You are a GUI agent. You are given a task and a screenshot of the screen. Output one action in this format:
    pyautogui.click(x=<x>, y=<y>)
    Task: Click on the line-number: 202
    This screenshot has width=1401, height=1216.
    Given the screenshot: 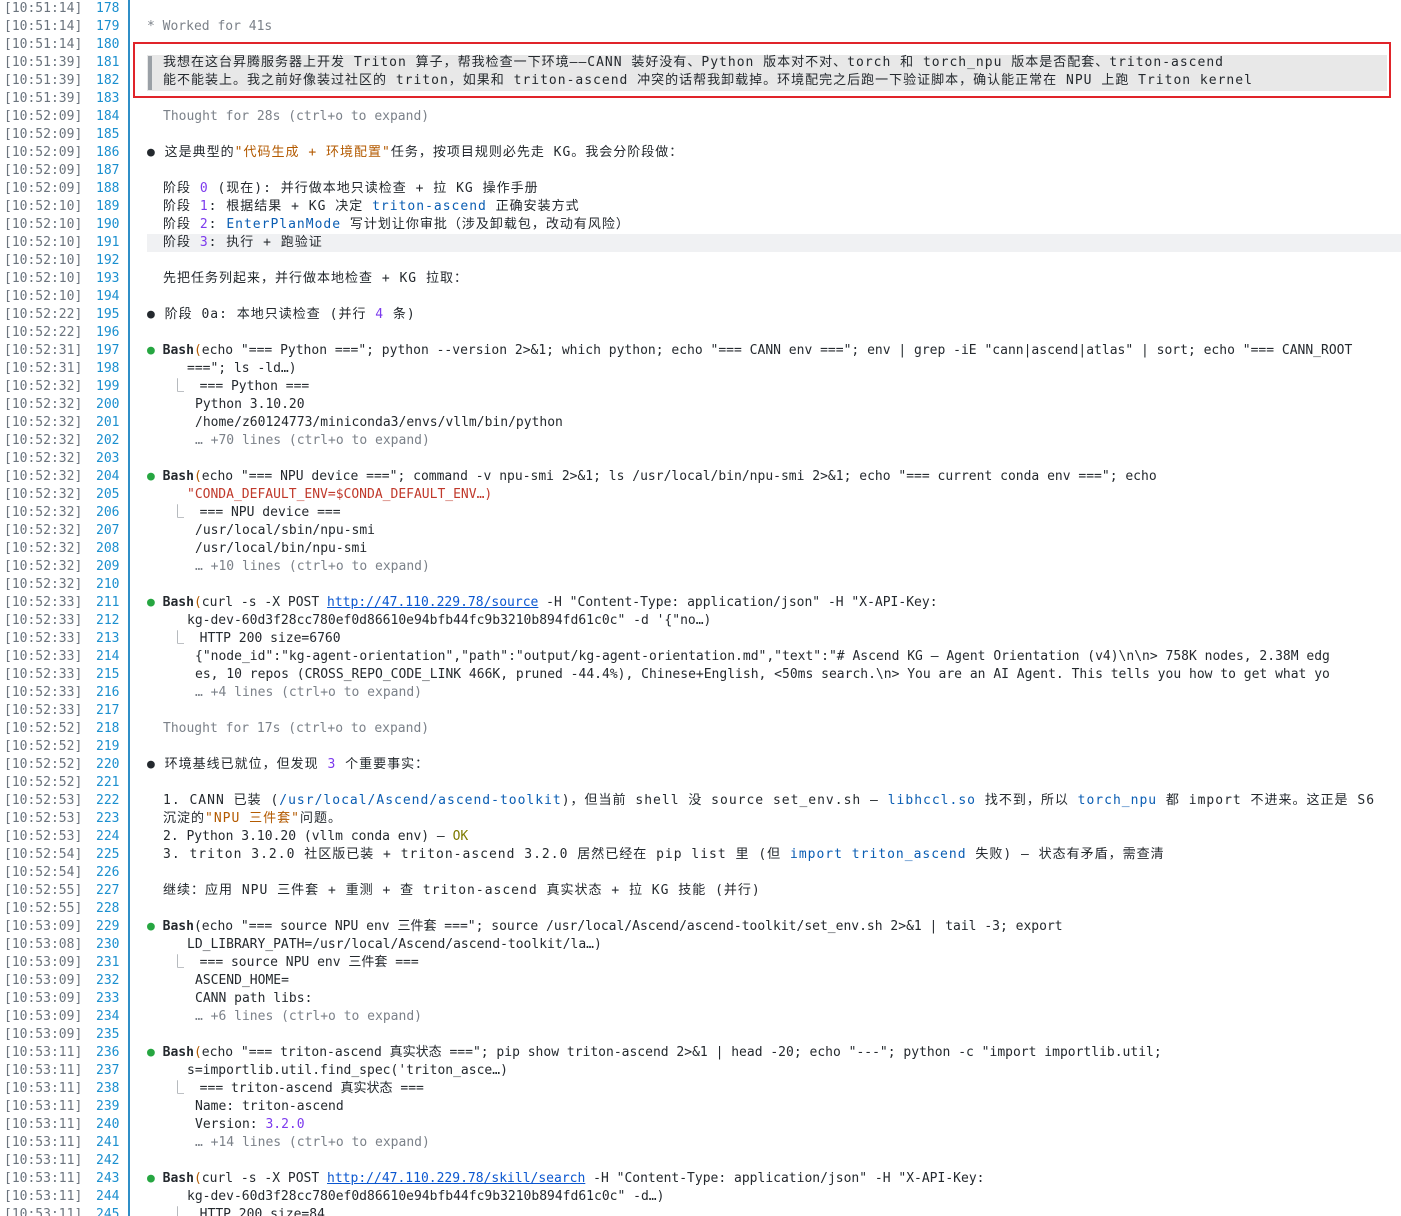 What is the action you would take?
    pyautogui.click(x=108, y=440)
    